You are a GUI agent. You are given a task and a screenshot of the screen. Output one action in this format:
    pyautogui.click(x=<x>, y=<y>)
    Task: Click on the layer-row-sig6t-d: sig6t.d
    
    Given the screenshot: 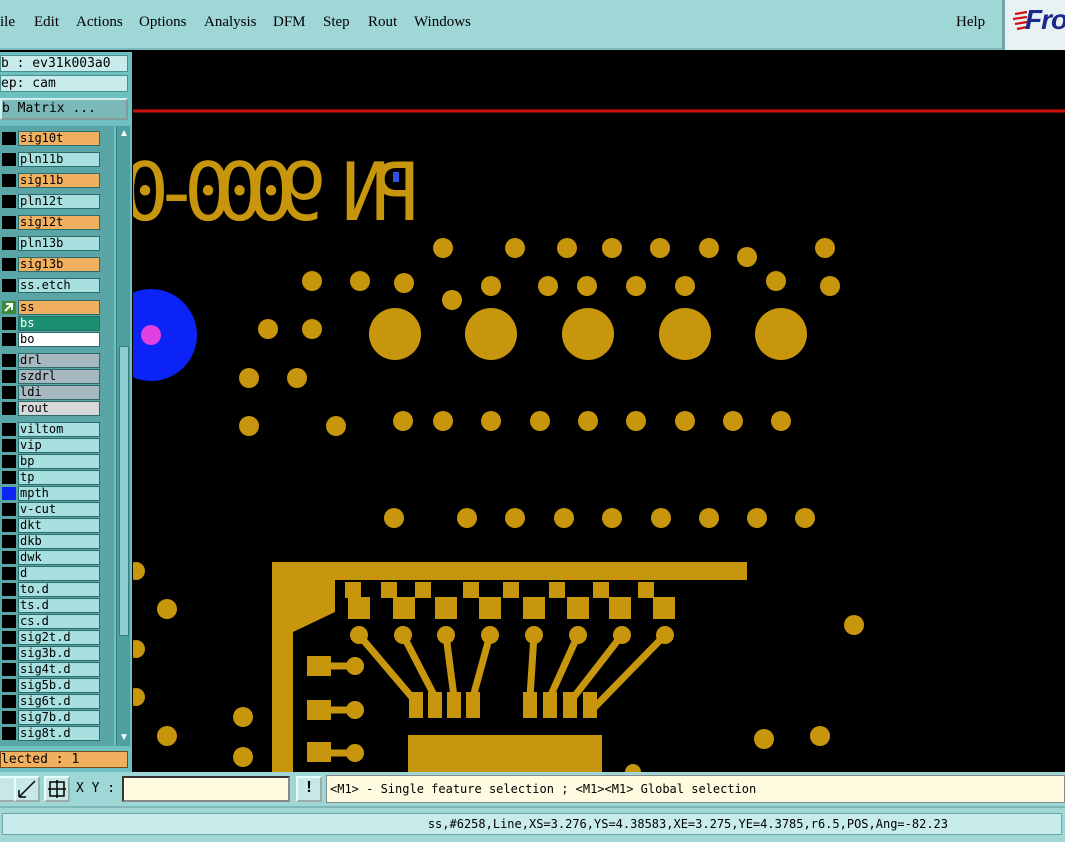 What is the action you would take?
    pyautogui.click(x=51, y=701)
    